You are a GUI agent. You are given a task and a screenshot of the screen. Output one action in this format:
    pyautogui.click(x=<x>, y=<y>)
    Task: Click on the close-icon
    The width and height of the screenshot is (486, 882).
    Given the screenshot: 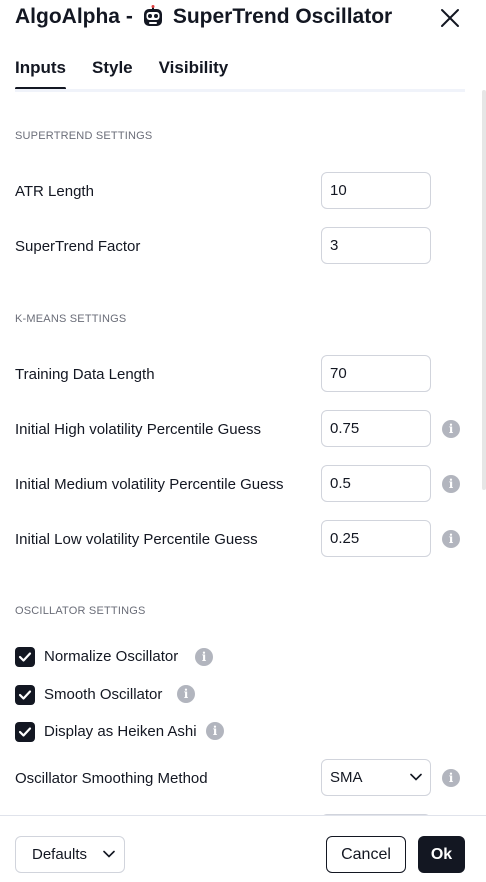 What is the action you would take?
    pyautogui.click(x=450, y=18)
    